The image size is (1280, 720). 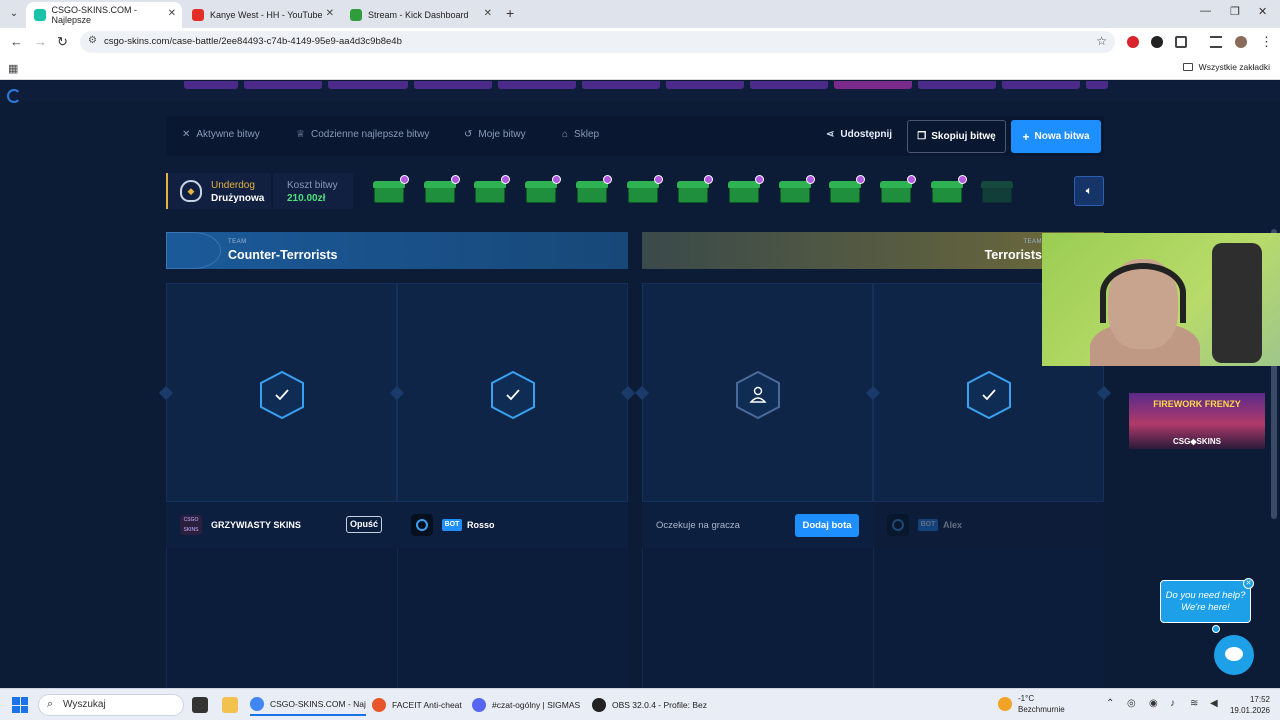 What do you see at coordinates (859, 134) in the screenshot?
I see `share-button: ⋖ Udostępnij` at bounding box center [859, 134].